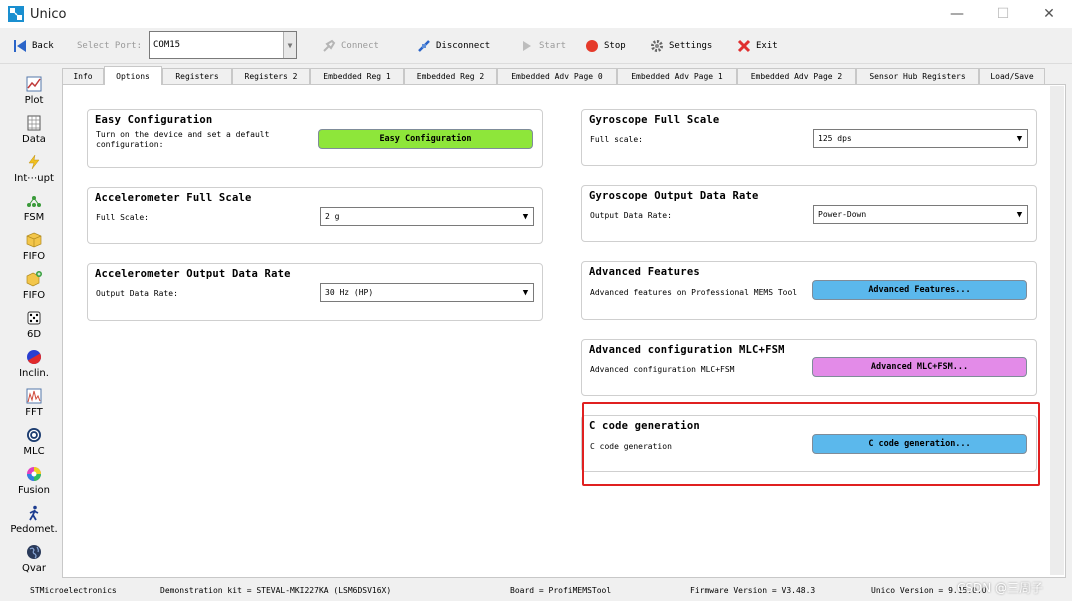 The height and width of the screenshot is (601, 1072). What do you see at coordinates (644, 272) in the screenshot?
I see `panel-title: Advanced Features` at bounding box center [644, 272].